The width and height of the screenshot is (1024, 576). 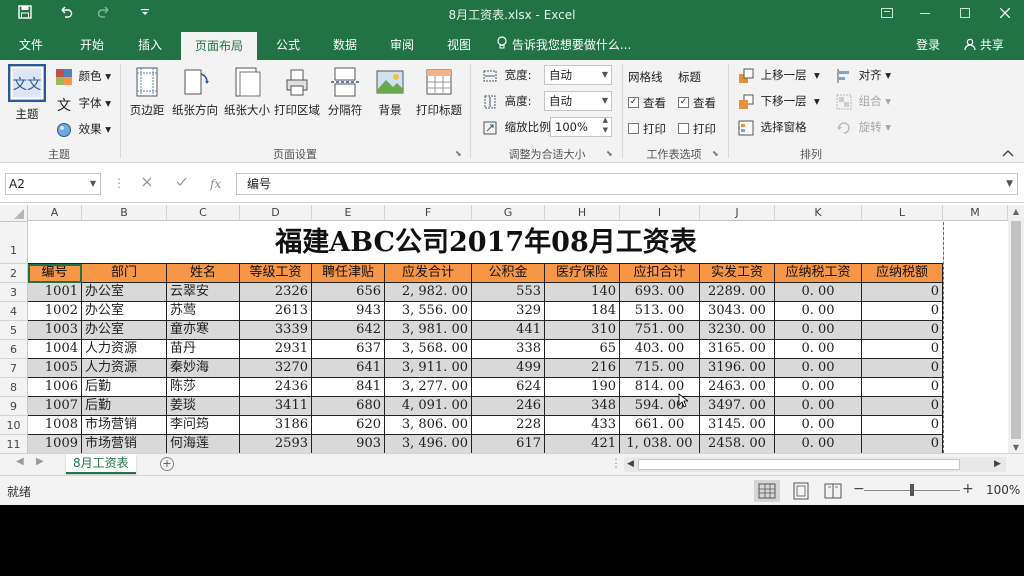 I want to click on print-area-button: 打印区域, so click(x=297, y=95).